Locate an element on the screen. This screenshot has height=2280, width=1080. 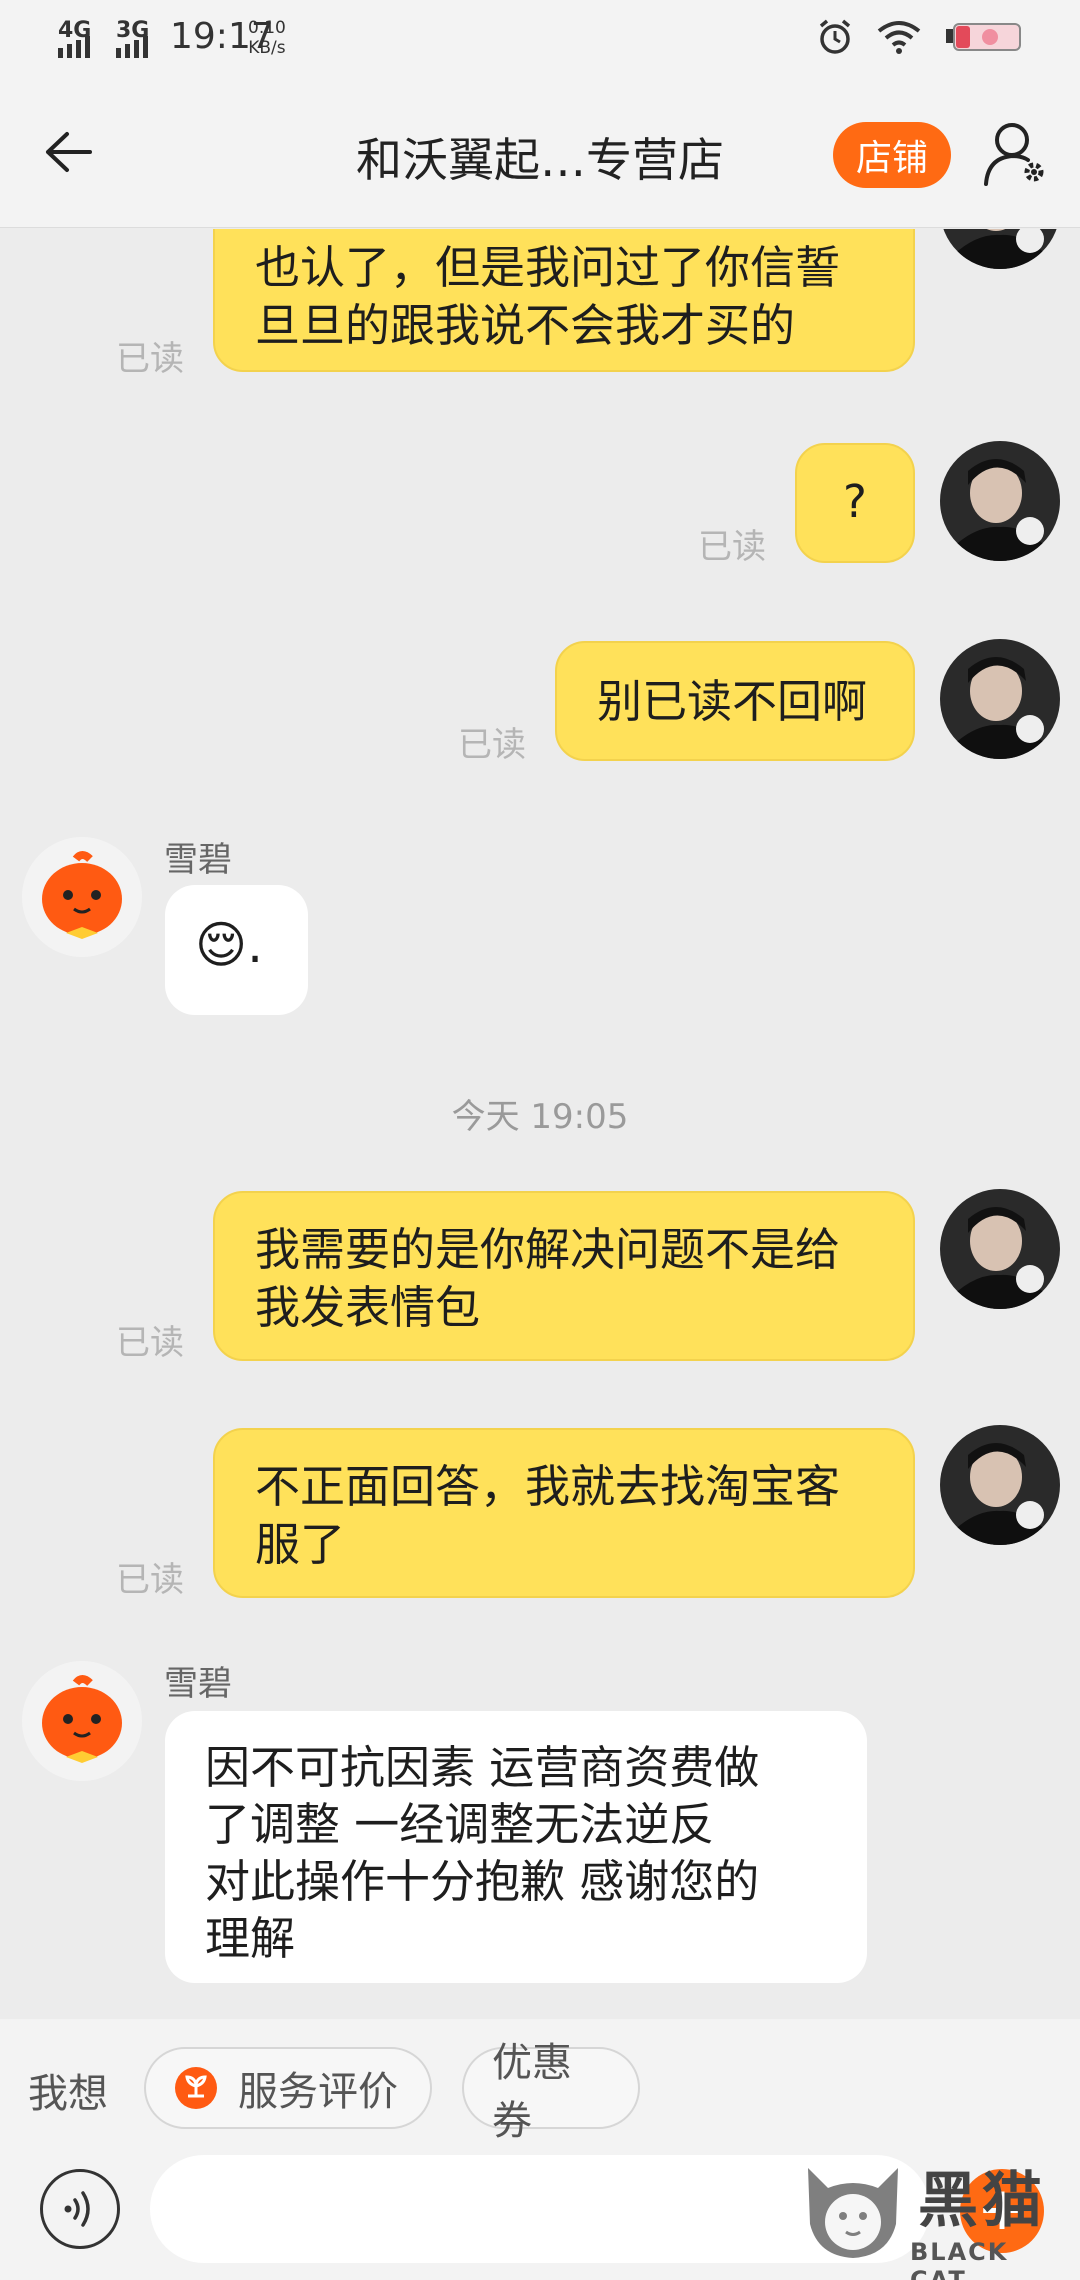
alarm-icon is located at coordinates (835, 36).